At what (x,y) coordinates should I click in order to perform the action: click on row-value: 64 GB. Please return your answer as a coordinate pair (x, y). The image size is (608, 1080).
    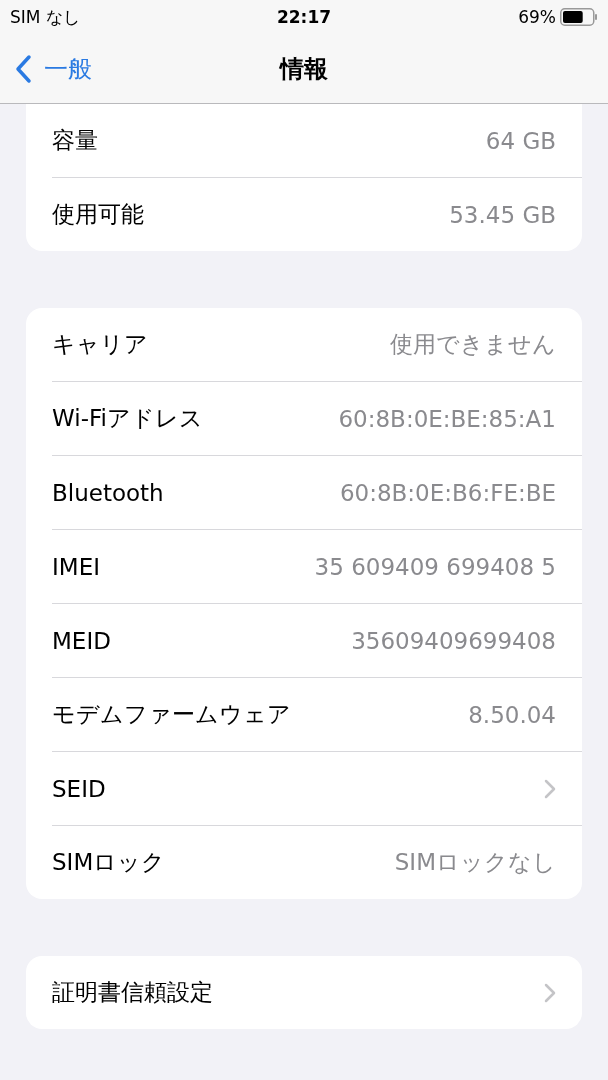
    Looking at the image, I should click on (520, 140).